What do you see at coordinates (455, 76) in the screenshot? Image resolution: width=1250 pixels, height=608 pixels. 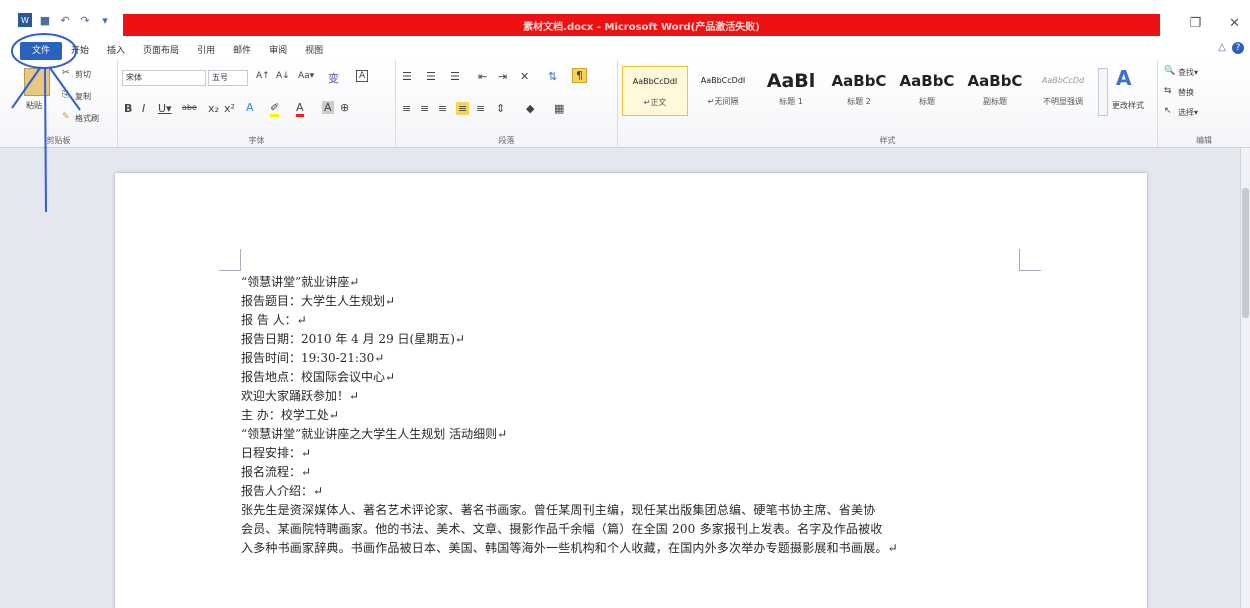 I see `multilevel-list-icon: ☰` at bounding box center [455, 76].